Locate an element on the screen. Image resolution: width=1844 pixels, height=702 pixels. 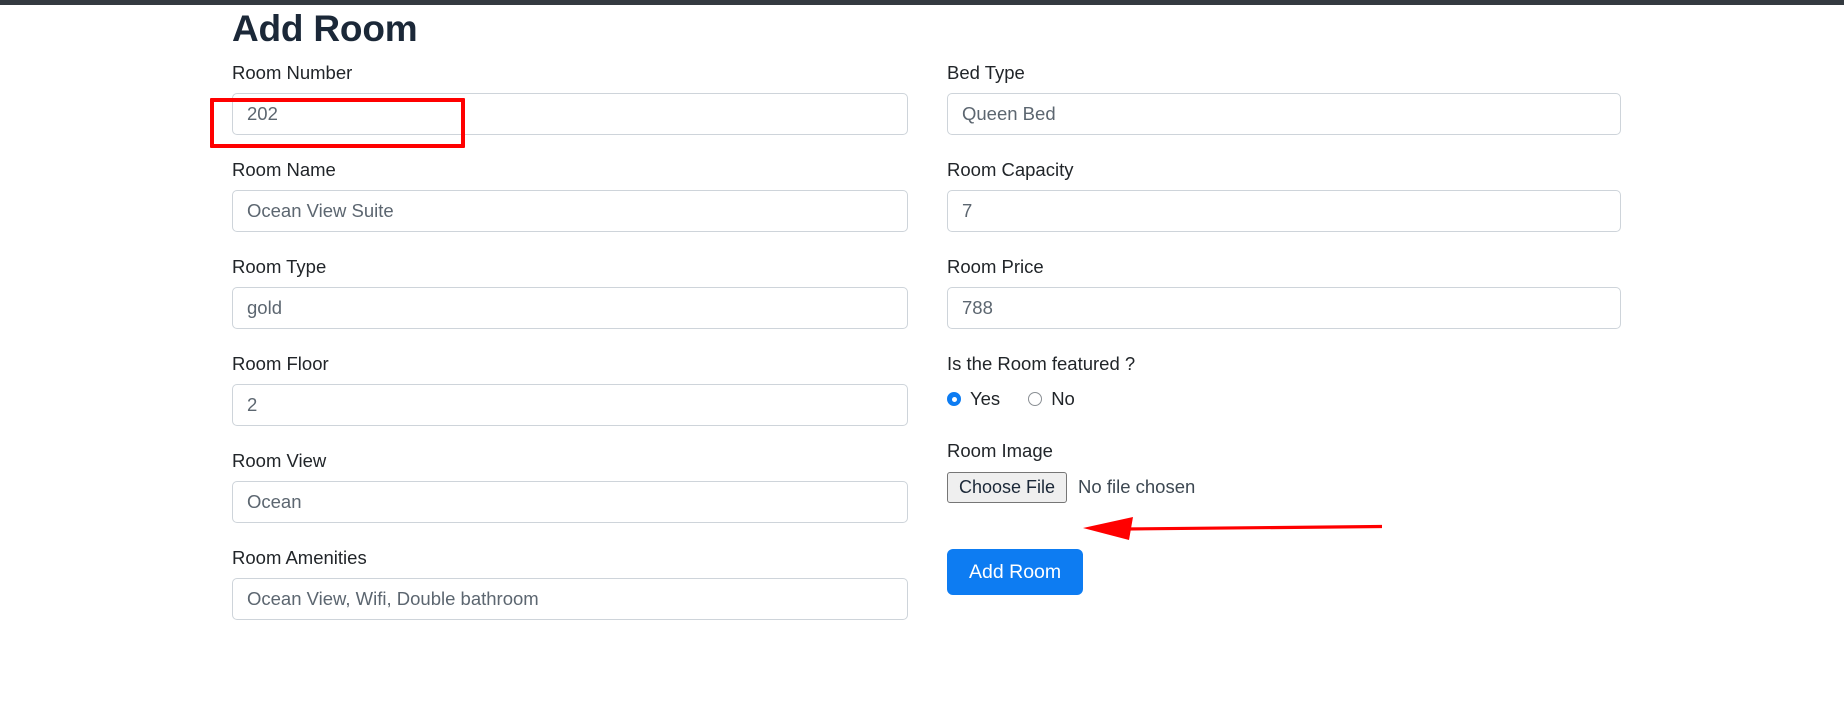
label-bed-type: Bed Type is located at coordinates (986, 72).